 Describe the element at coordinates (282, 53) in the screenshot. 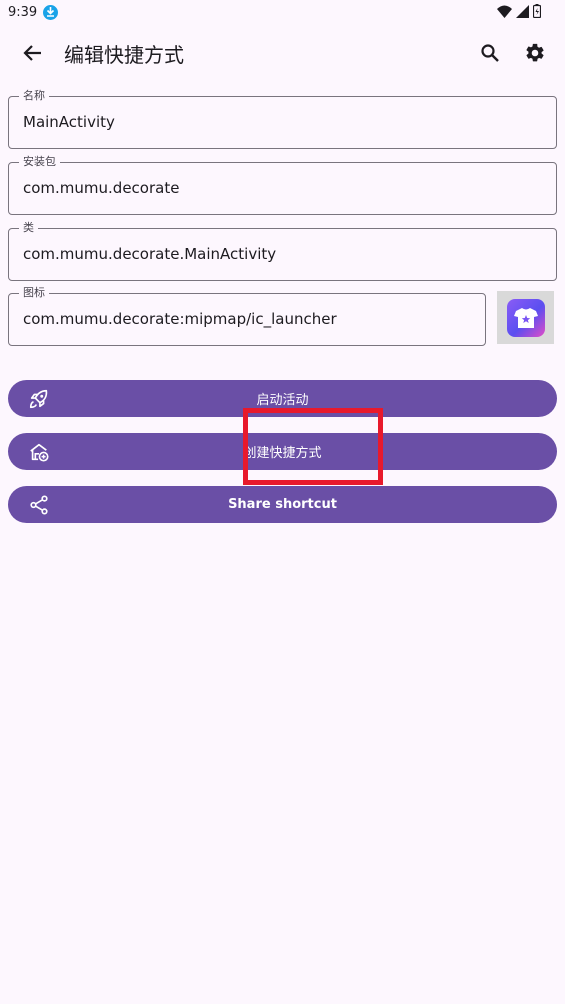

I see `app-bar: 编辑快捷方式` at that location.